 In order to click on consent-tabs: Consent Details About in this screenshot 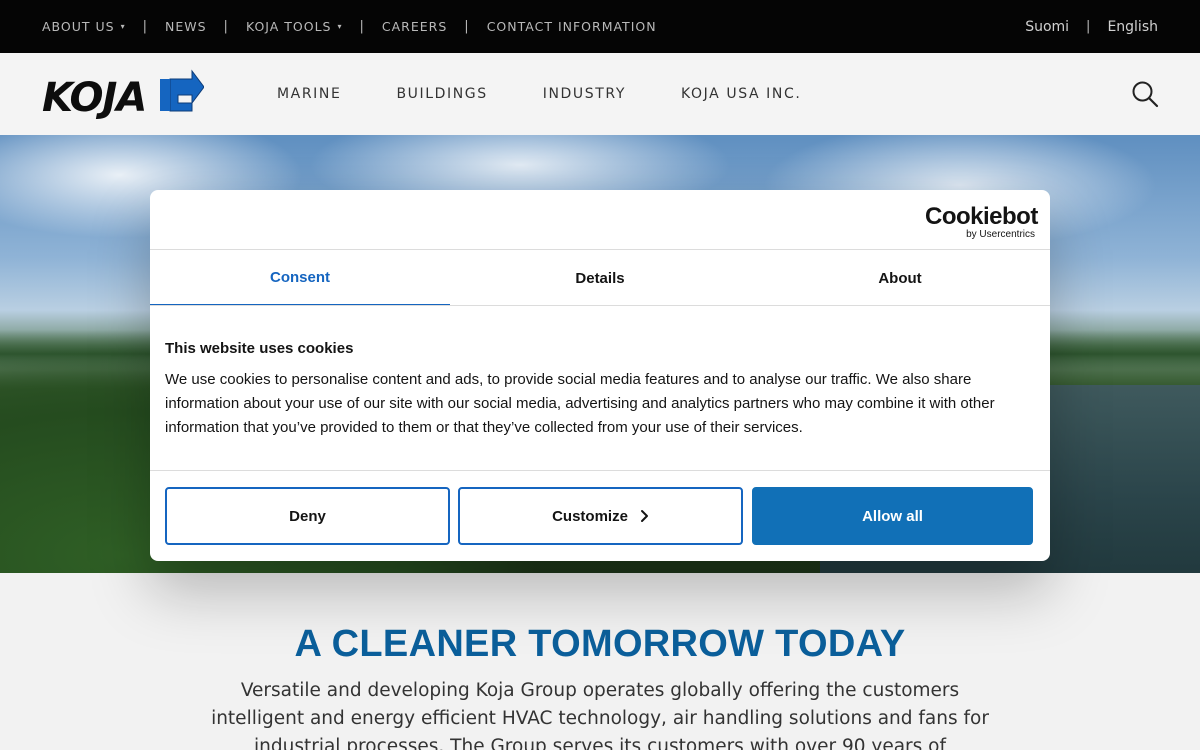, I will do `click(600, 278)`.